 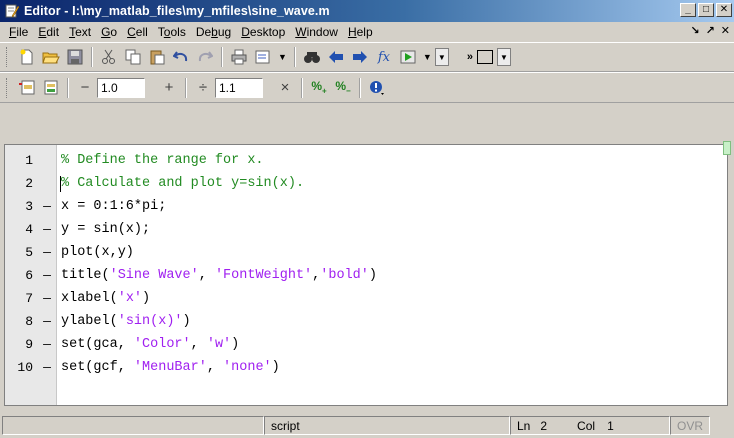 I want to click on menu-cell: Cell, so click(x=137, y=32).